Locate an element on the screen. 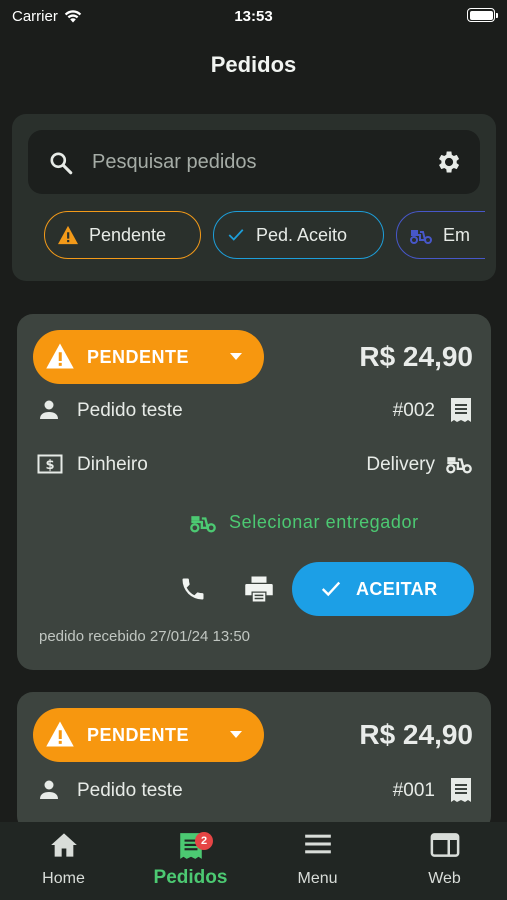 The width and height of the screenshot is (507, 900). order-delivery-type: Delivery is located at coordinates (400, 464).